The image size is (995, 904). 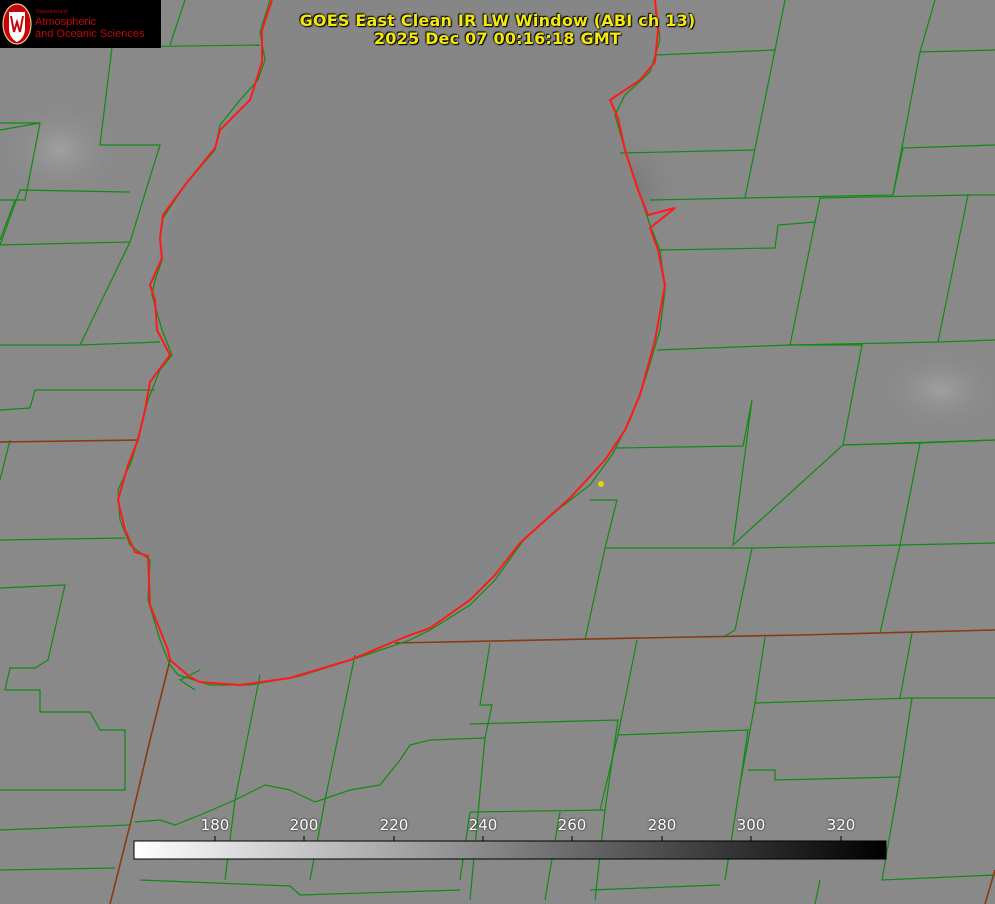 I want to click on logo-line1: Atmospheric, so click(x=66, y=22).